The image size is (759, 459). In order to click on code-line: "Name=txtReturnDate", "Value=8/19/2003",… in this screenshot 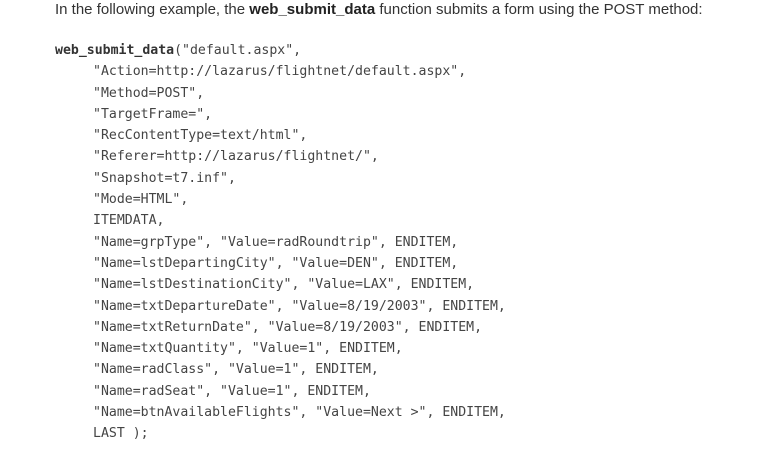, I will do `click(288, 327)`.